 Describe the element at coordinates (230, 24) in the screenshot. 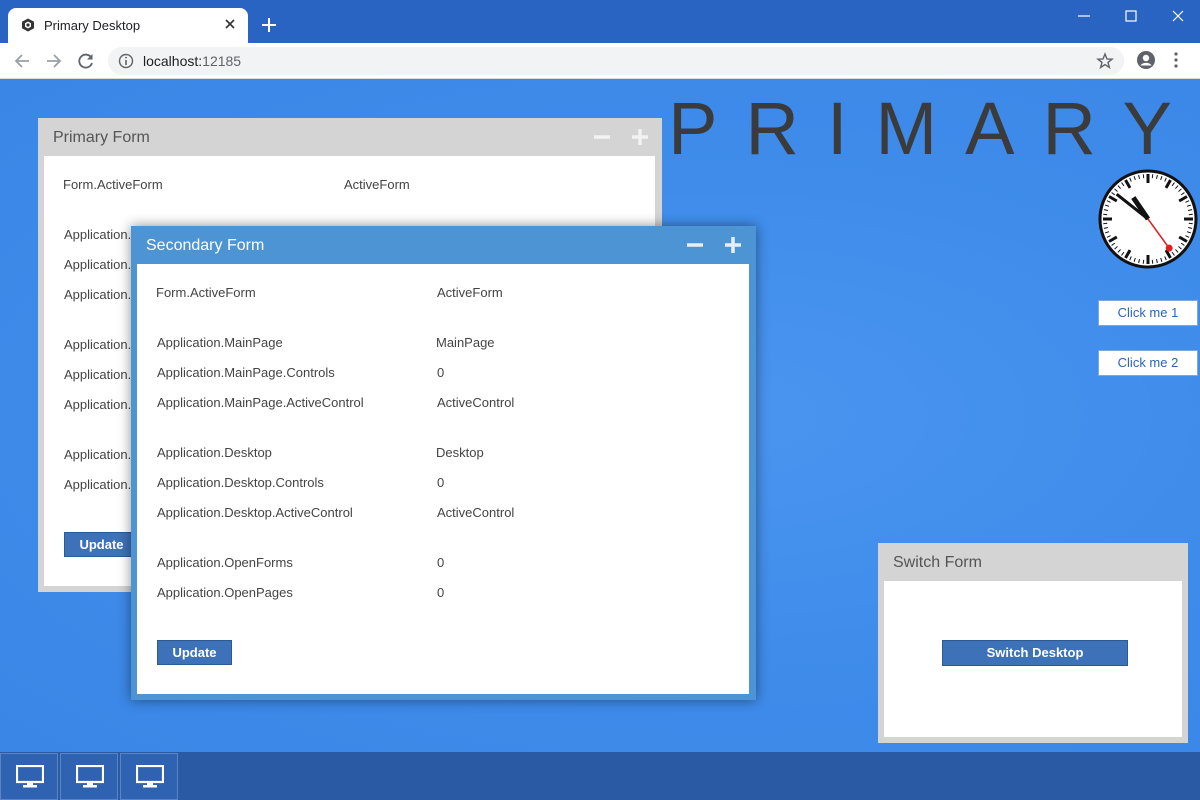

I see `close-tab-icon` at that location.